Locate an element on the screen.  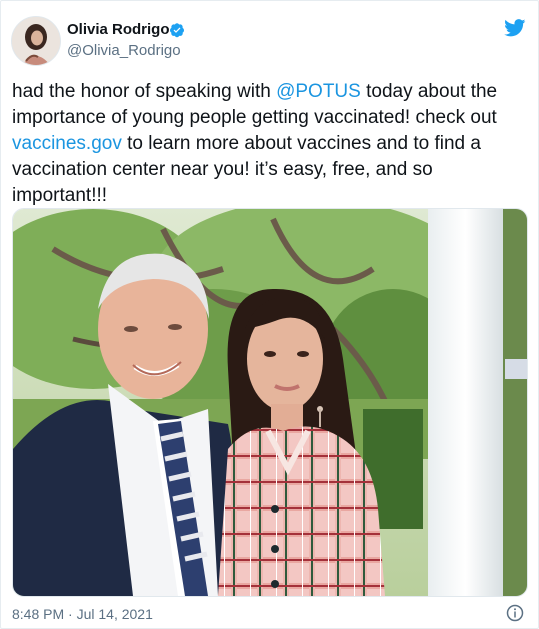
author-avatar is located at coordinates (36, 41).